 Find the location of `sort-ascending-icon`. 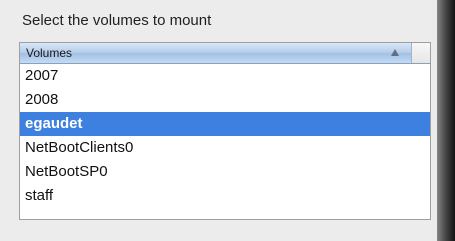

sort-ascending-icon is located at coordinates (395, 52).